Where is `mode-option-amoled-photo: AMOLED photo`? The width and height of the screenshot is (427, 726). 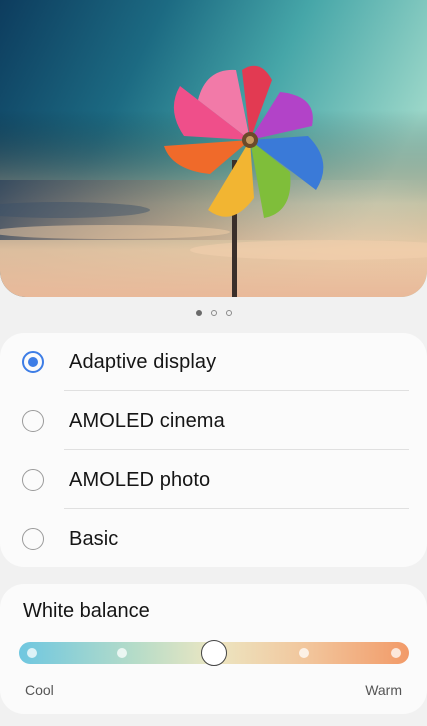
mode-option-amoled-photo: AMOLED photo is located at coordinates (213, 480).